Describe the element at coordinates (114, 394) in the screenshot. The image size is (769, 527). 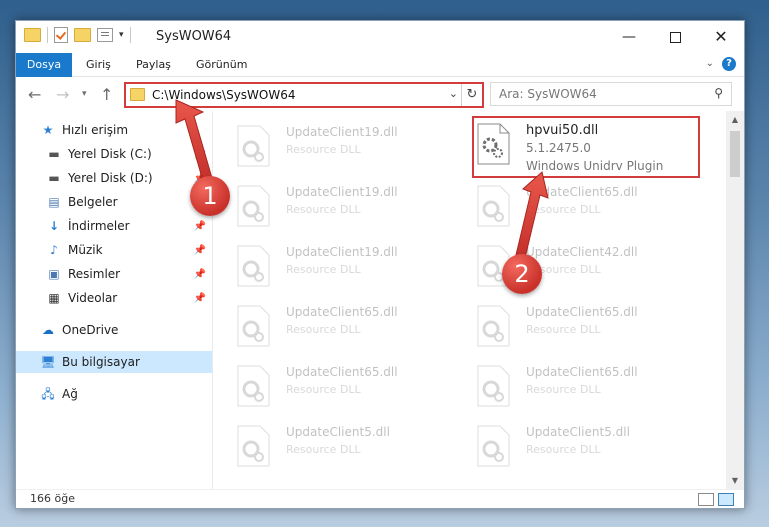
I see `sidebar-item-network: 🖧 Ağ` at that location.